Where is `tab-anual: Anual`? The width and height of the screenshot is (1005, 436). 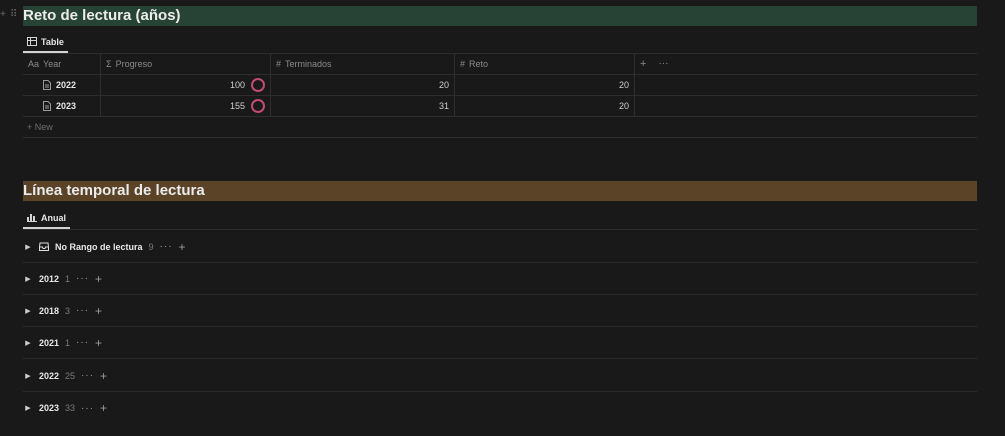 tab-anual: Anual is located at coordinates (47, 218).